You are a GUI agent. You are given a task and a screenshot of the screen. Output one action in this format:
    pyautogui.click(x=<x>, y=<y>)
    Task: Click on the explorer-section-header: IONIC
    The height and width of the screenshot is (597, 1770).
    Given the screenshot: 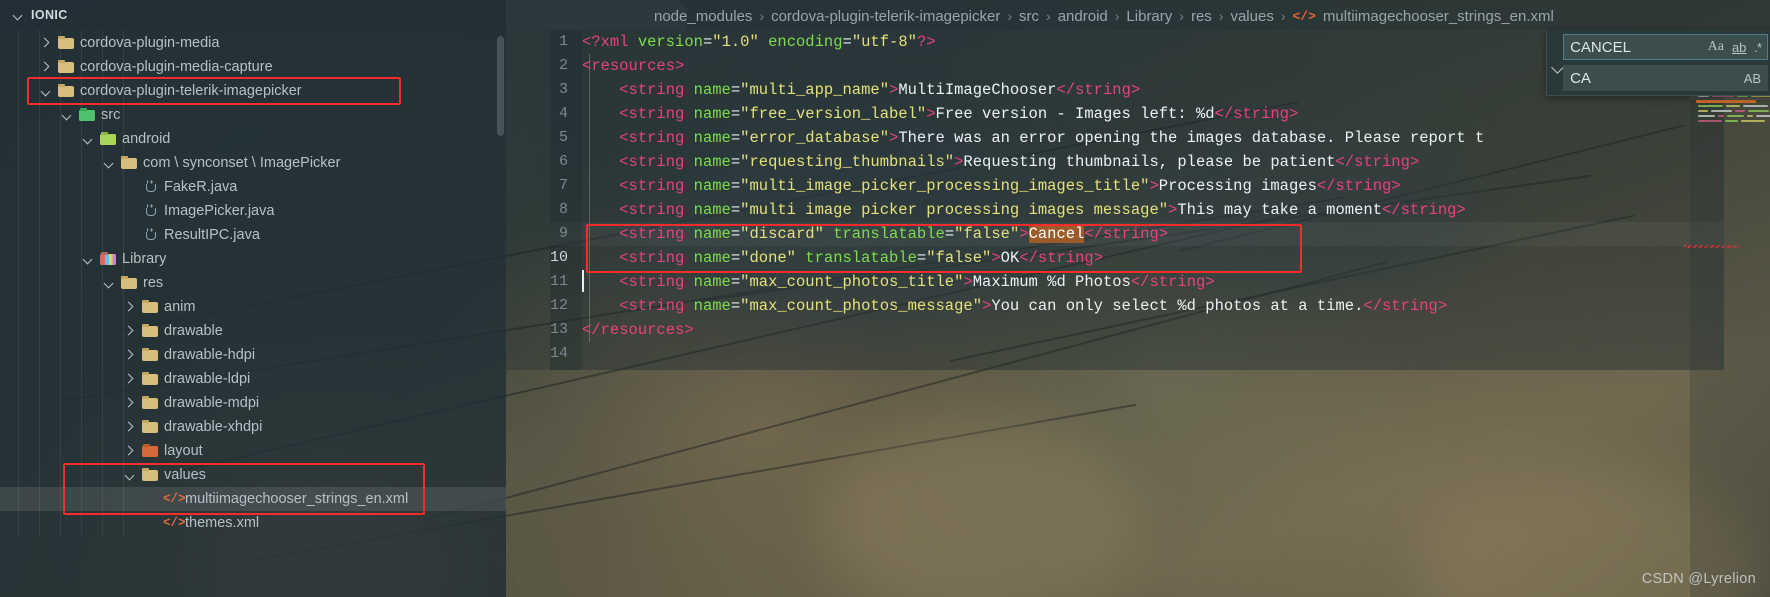 What is the action you would take?
    pyautogui.click(x=253, y=15)
    